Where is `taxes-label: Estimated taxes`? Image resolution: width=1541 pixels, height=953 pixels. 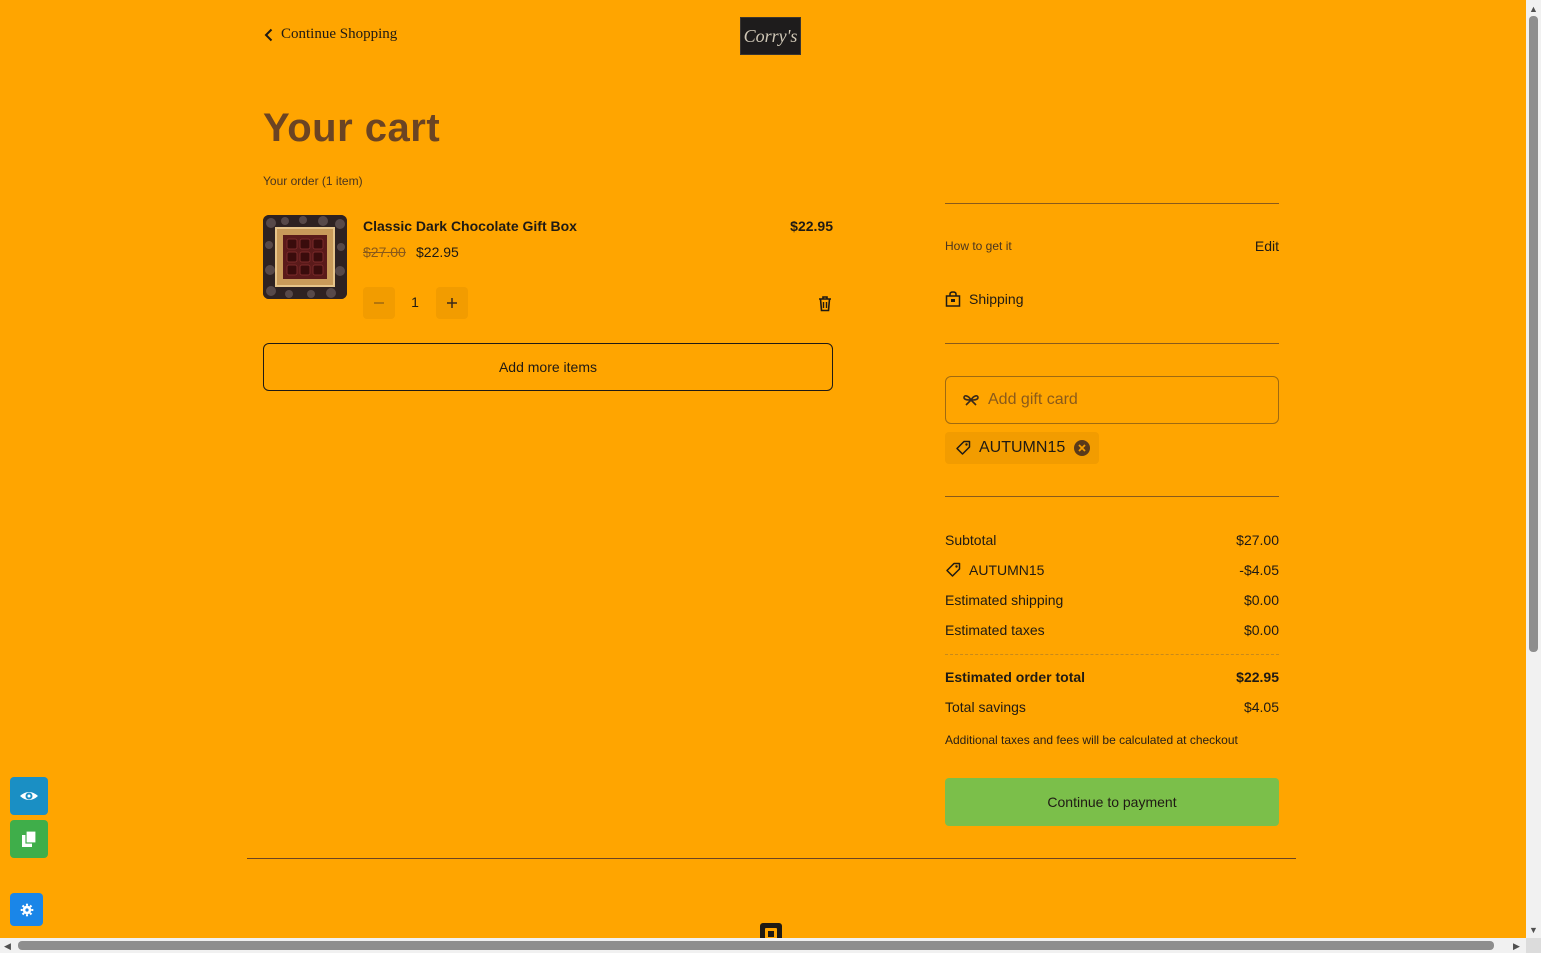
taxes-label: Estimated taxes is located at coordinates (995, 630).